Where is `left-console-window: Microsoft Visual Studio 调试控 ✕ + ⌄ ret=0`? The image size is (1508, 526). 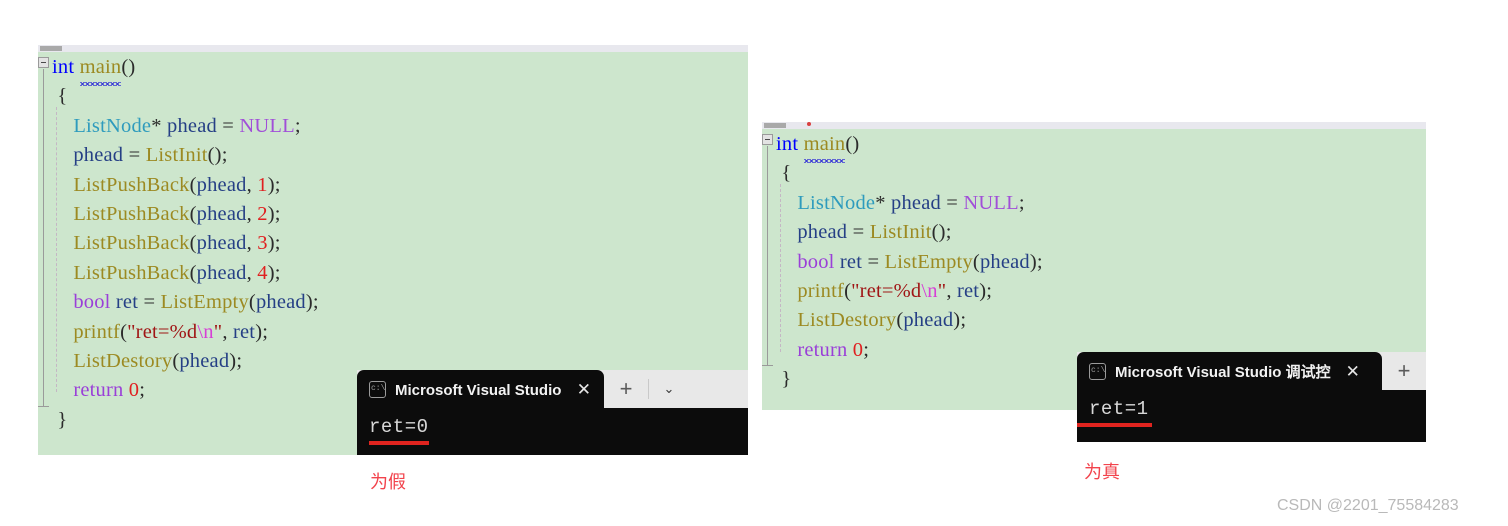 left-console-window: Microsoft Visual Studio 调试控 ✕ + ⌄ ret=0 is located at coordinates (552, 412).